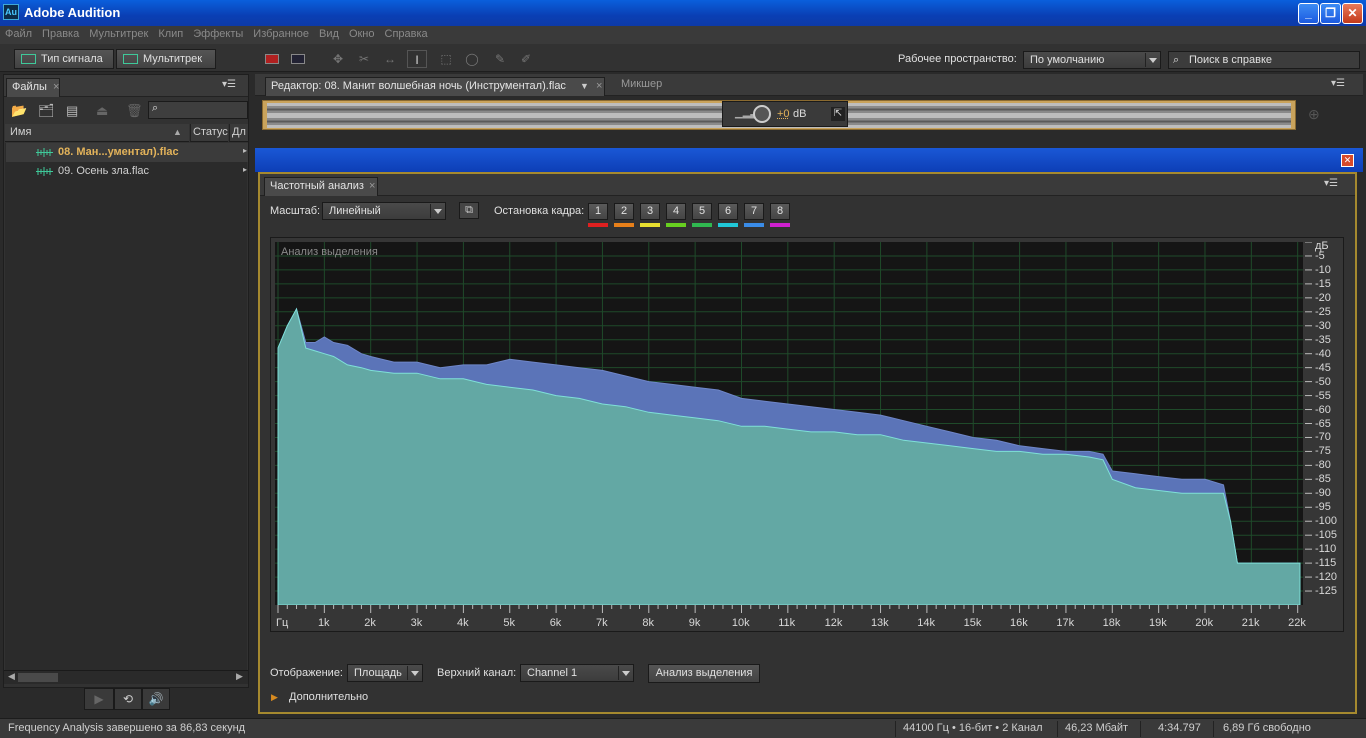  I want to click on close-window-button: ✕, so click(1352, 13).